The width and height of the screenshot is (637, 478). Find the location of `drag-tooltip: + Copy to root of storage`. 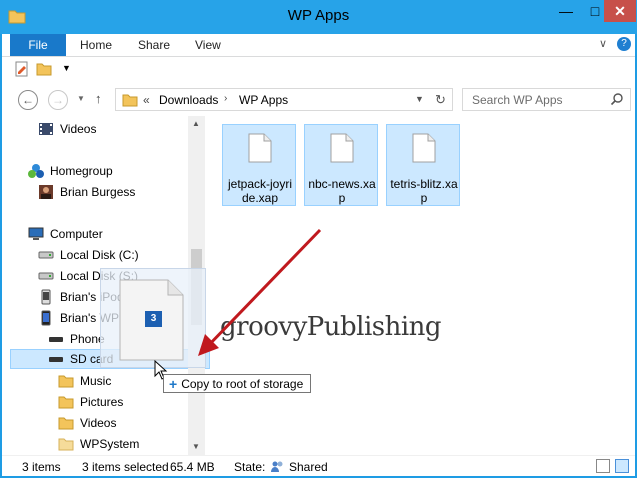

drag-tooltip: + Copy to root of storage is located at coordinates (237, 383).